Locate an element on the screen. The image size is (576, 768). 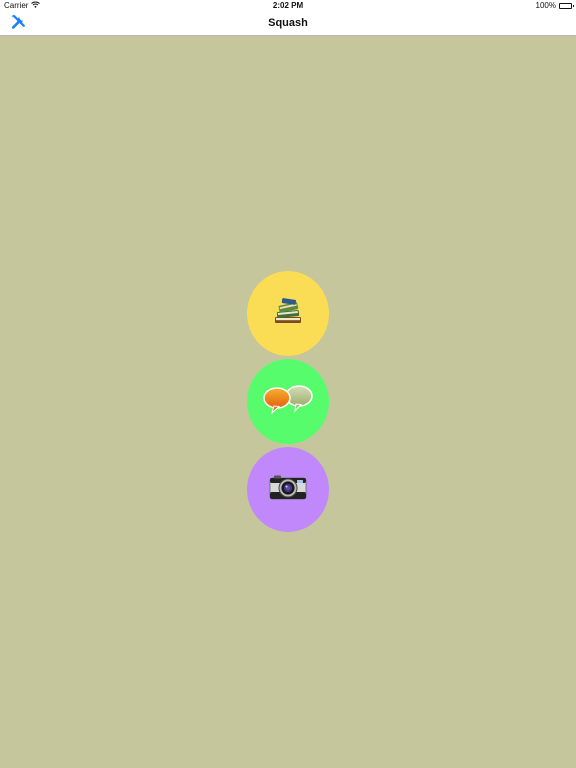
navigation-bar: Squash is located at coordinates (288, 24).